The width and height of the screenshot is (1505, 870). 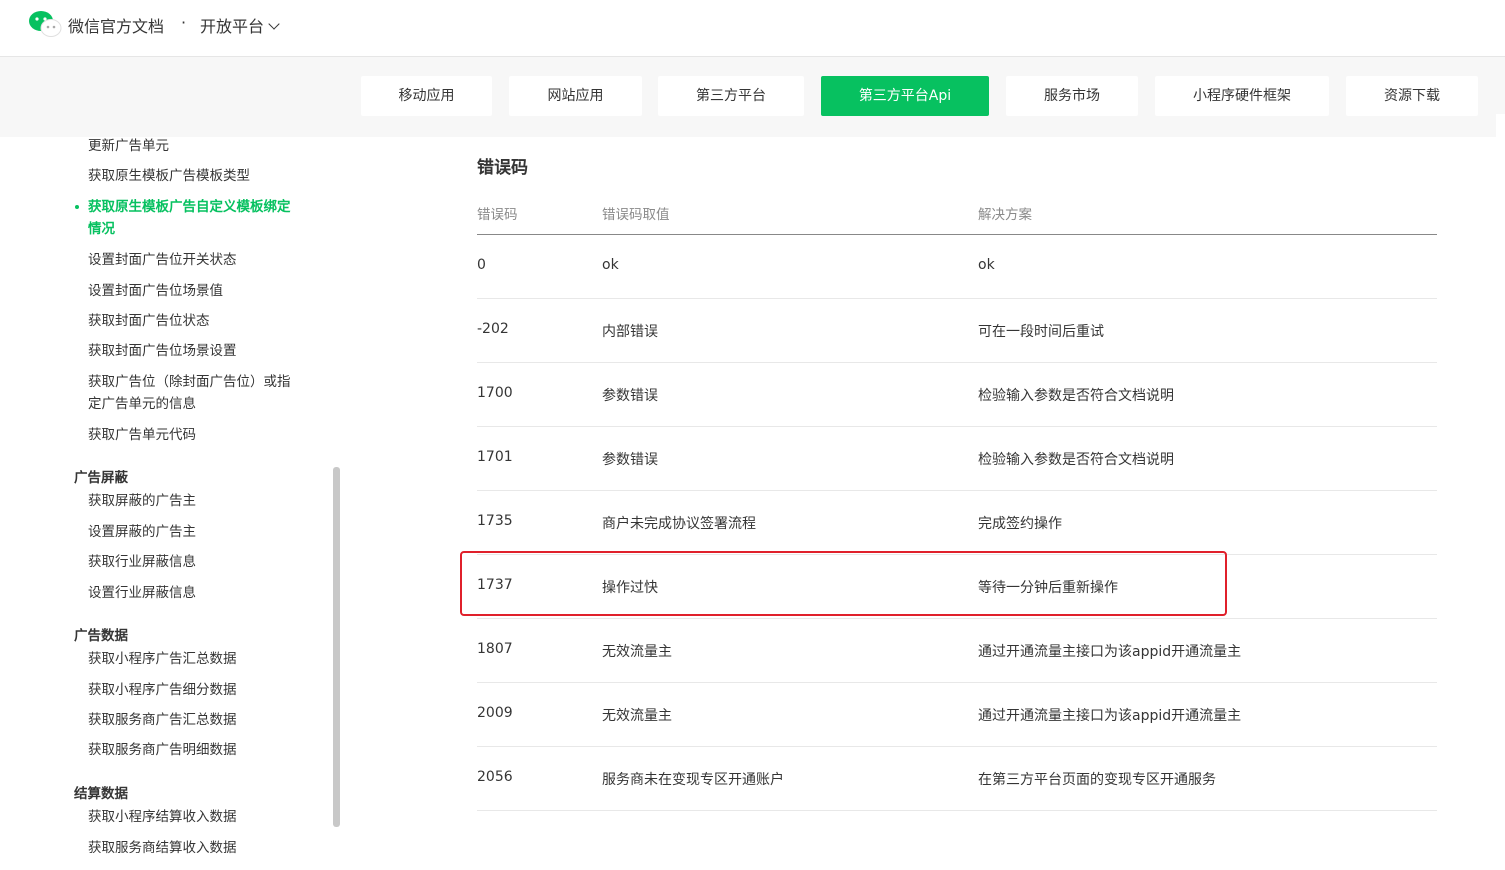 What do you see at coordinates (426, 96) in the screenshot?
I see `nav-tab-mobile-app: 移动应用` at bounding box center [426, 96].